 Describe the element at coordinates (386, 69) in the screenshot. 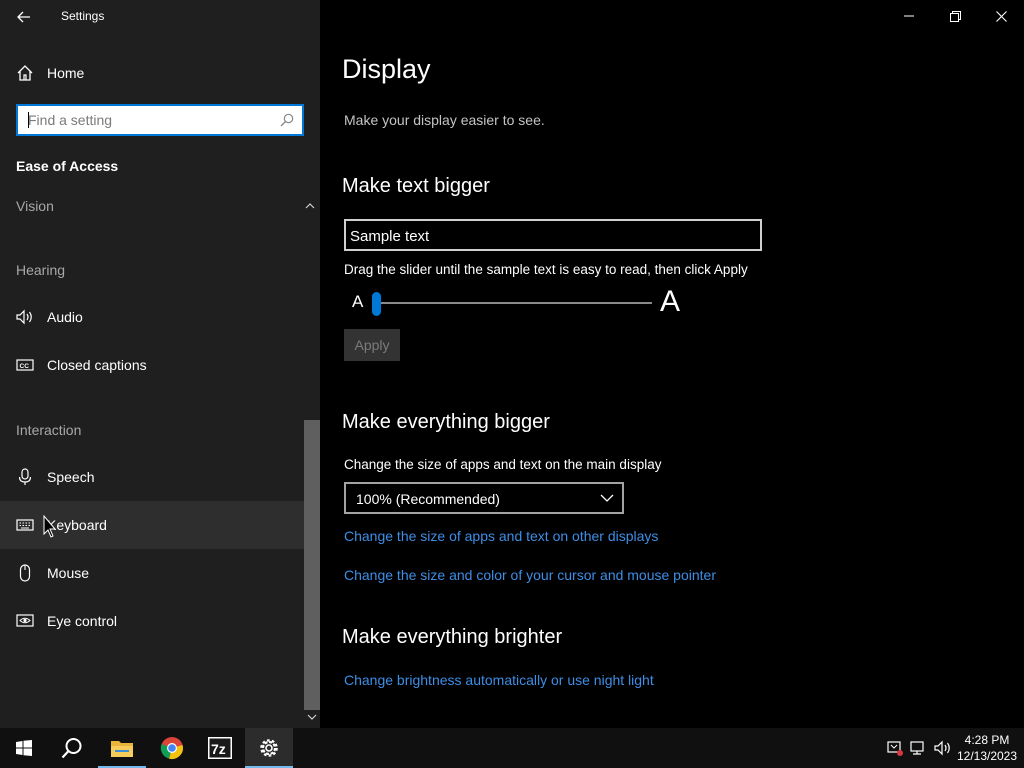

I see `page-title: Display` at that location.